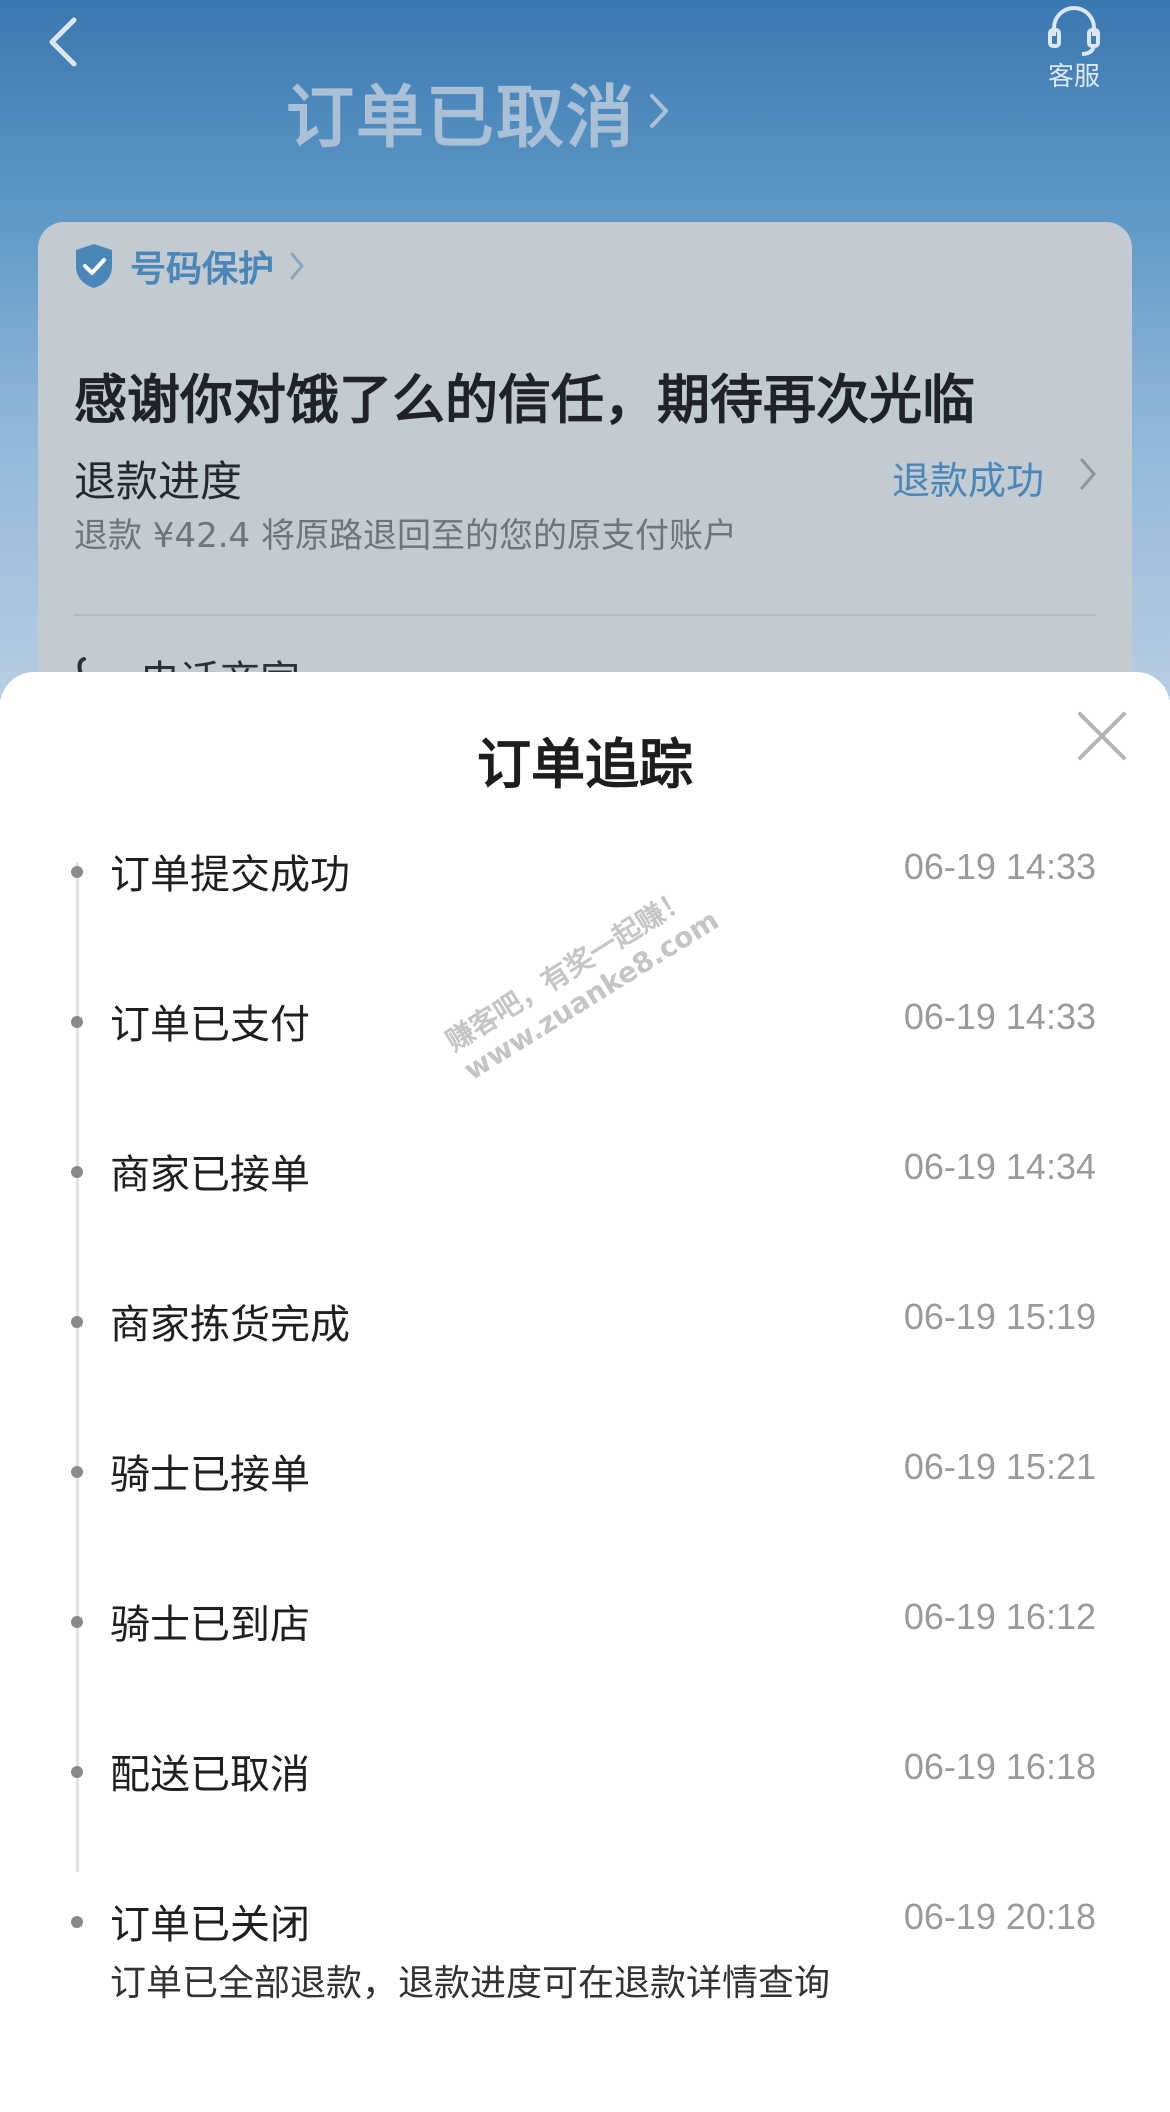 This screenshot has width=1170, height=2112. I want to click on timeline-track, so click(77, 1367).